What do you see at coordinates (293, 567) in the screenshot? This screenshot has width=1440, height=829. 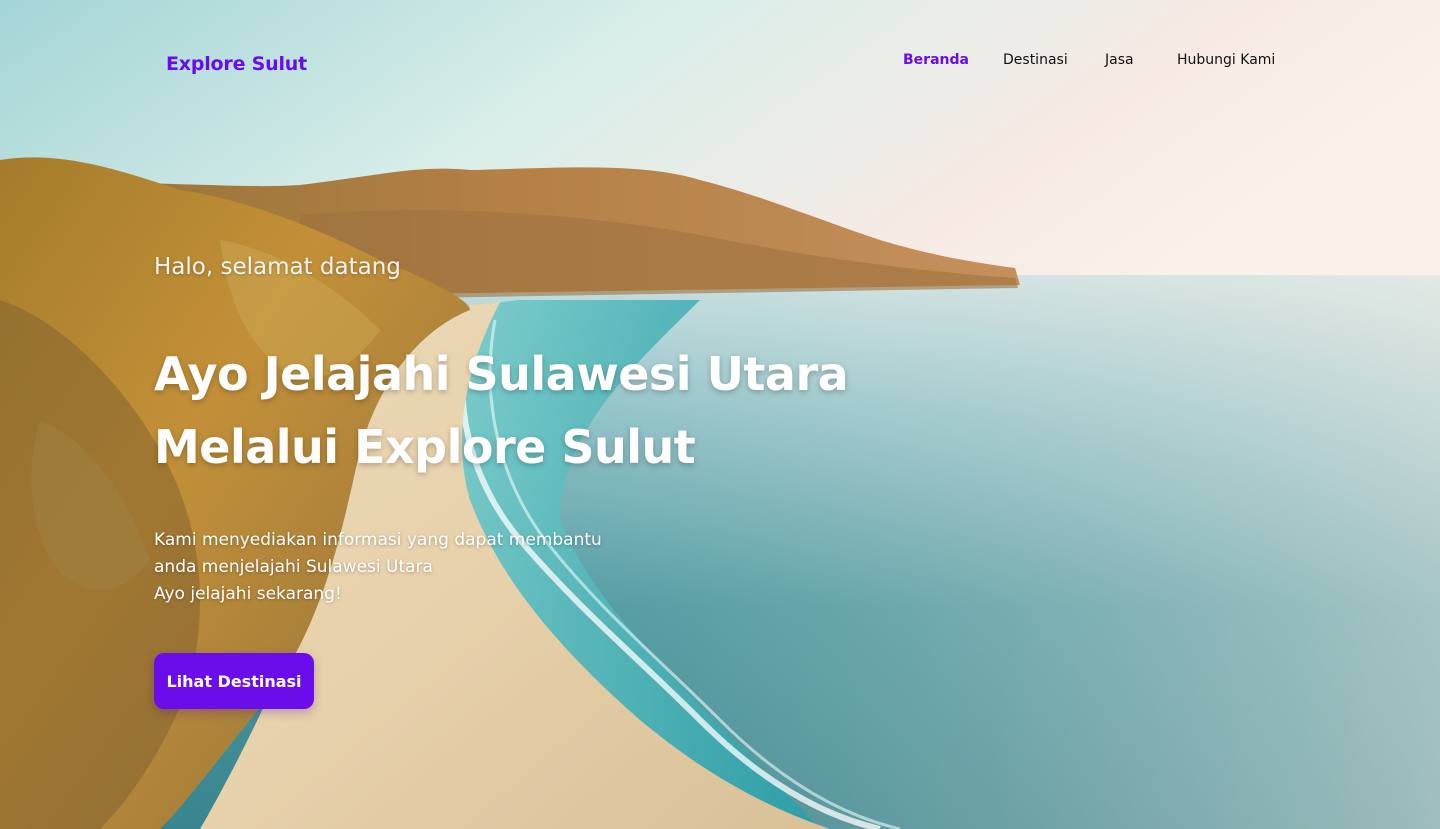 I see `hero-description-line-2: anda menjelajahi Sulawesi Utara` at bounding box center [293, 567].